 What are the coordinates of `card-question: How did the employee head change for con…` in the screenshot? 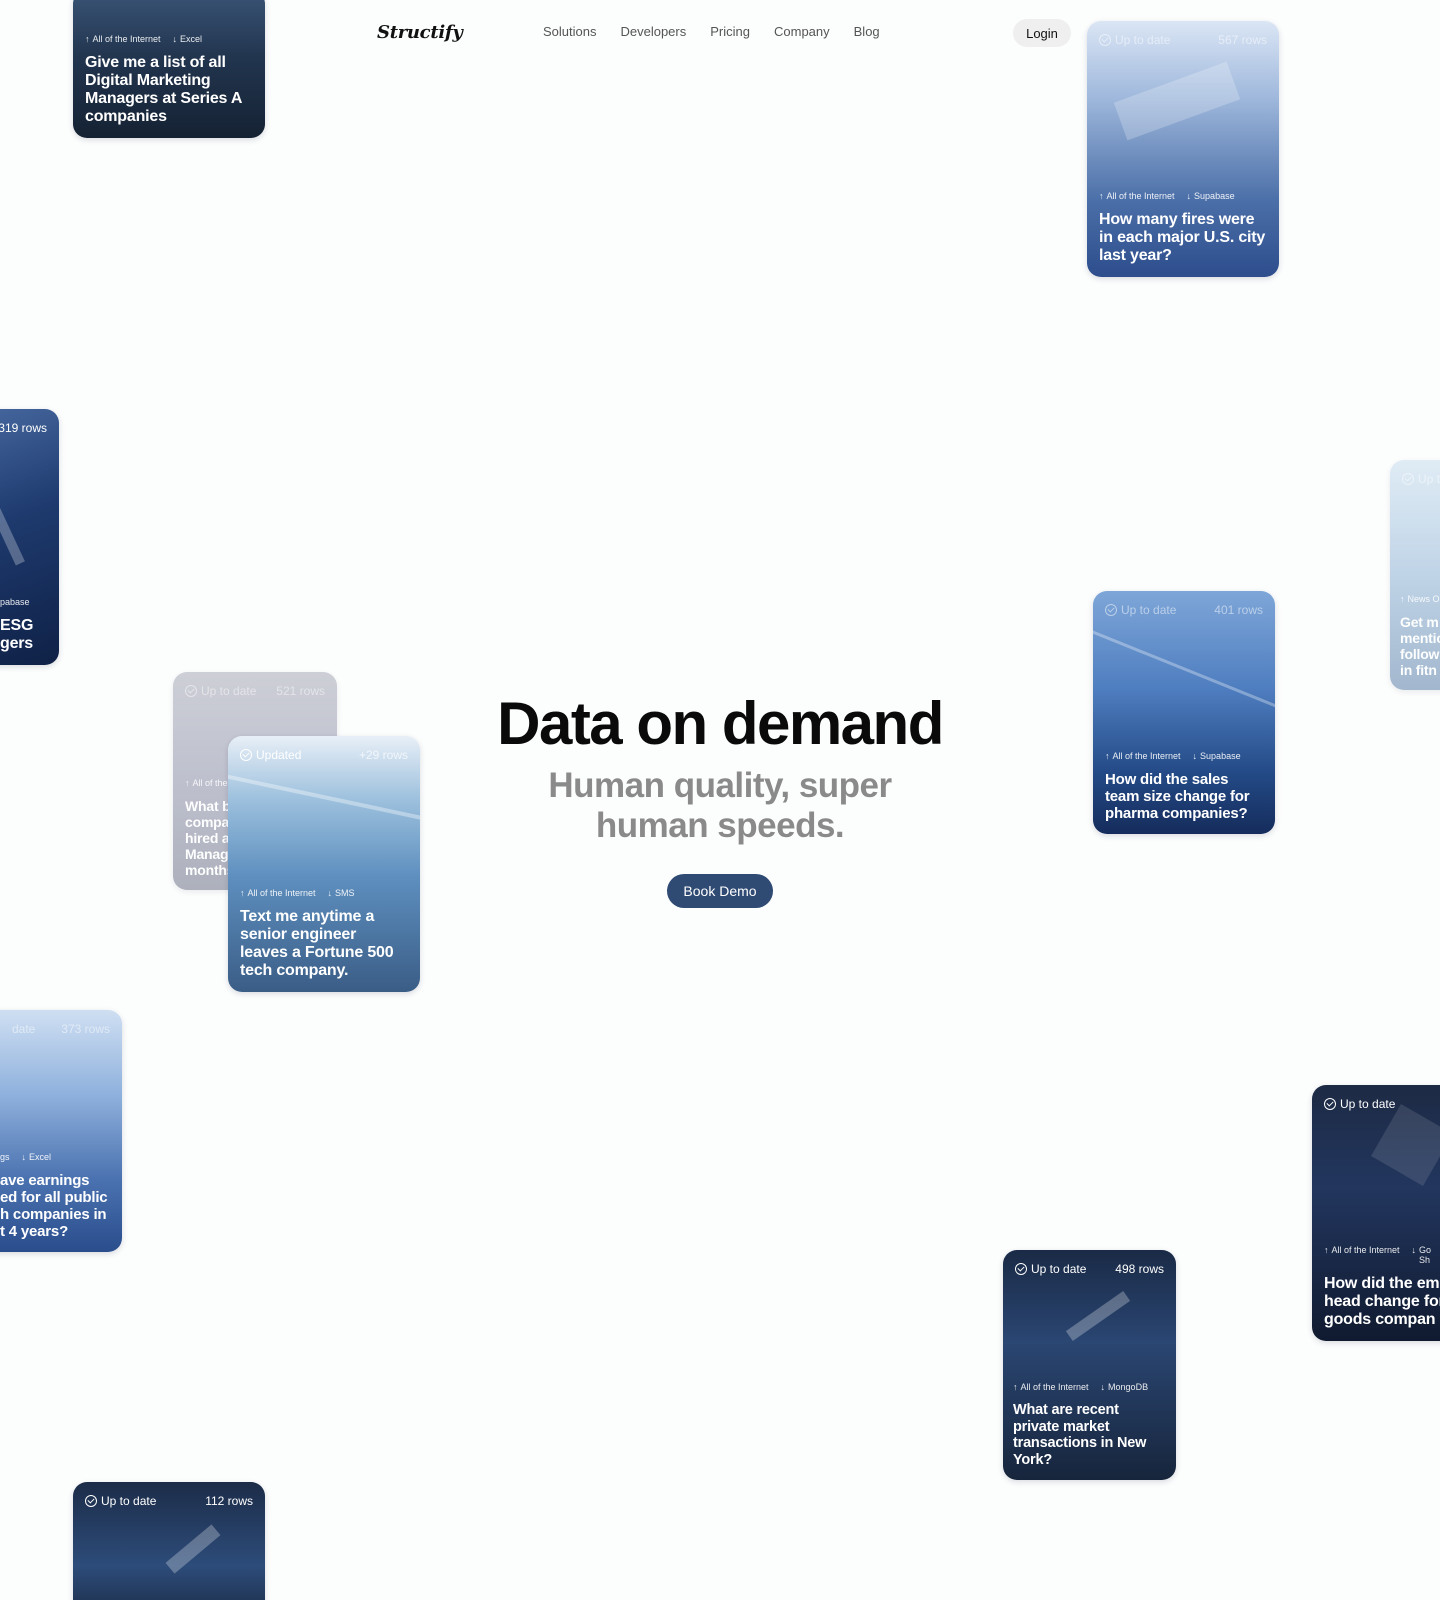 It's located at (1382, 1301).